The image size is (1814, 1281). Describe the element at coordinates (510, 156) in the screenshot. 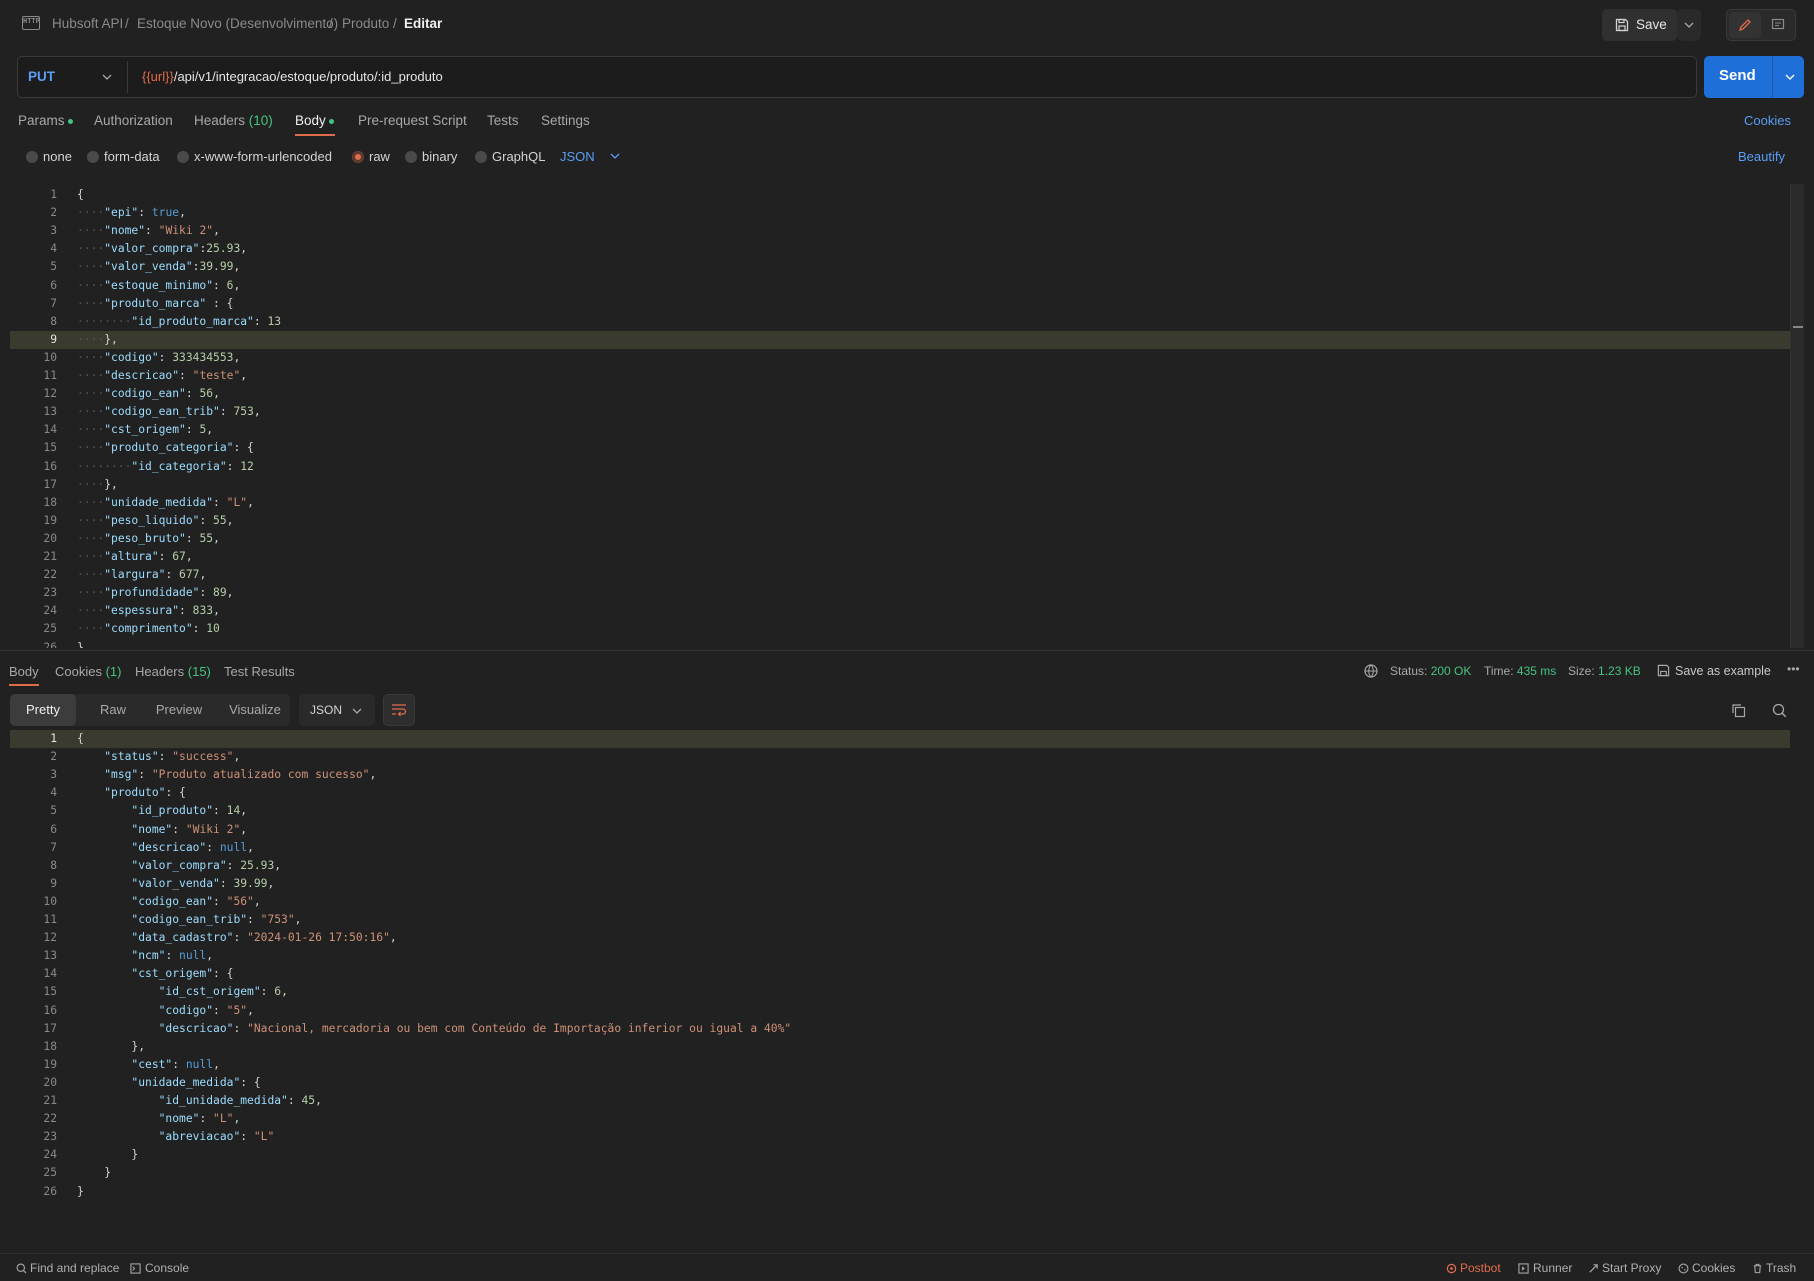

I see `radio-graphql: GraphQL` at that location.